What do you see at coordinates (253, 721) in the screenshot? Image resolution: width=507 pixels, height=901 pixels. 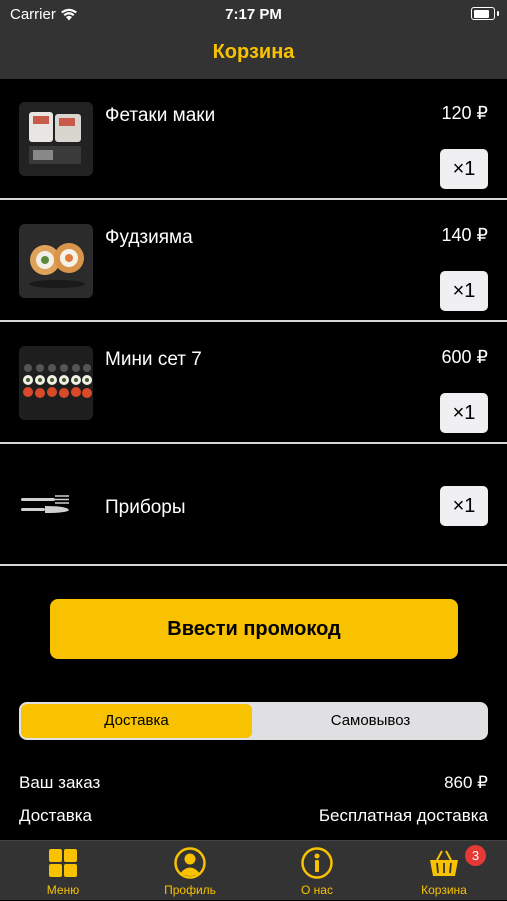 I see `delivery-toggle: Доставка Самовывоз` at bounding box center [253, 721].